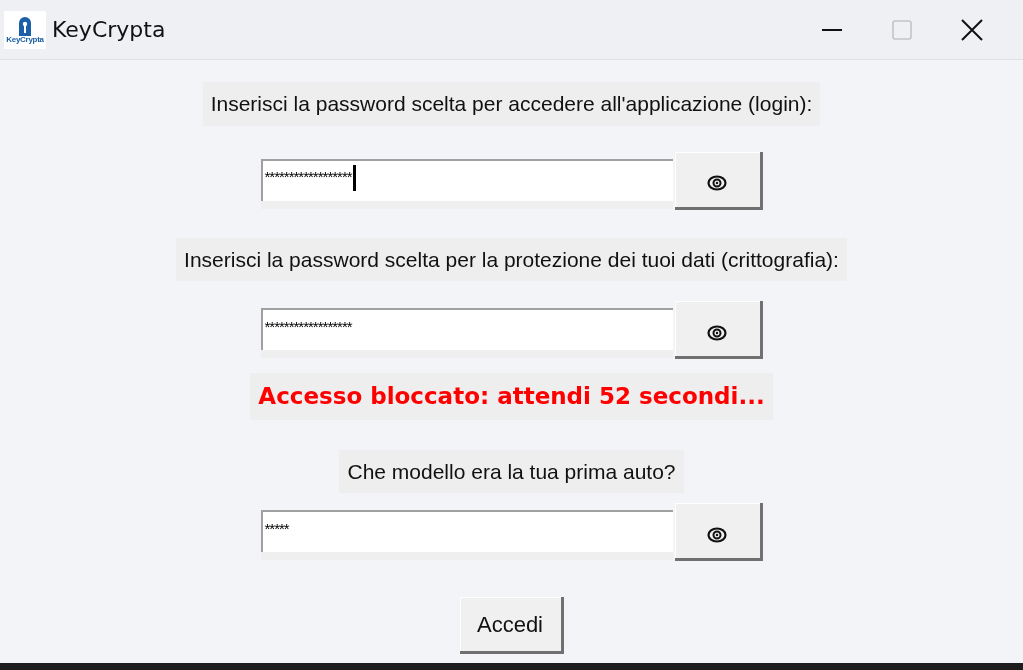 Image resolution: width=1023 pixels, height=670 pixels. Describe the element at coordinates (276, 528) in the screenshot. I see `masked-value: *****` at that location.